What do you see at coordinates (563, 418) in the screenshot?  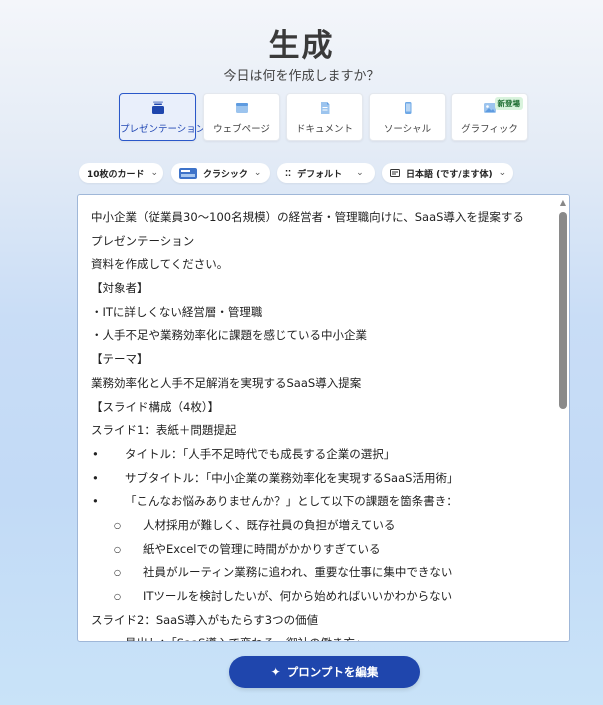 I see `scrollbar: ▲` at bounding box center [563, 418].